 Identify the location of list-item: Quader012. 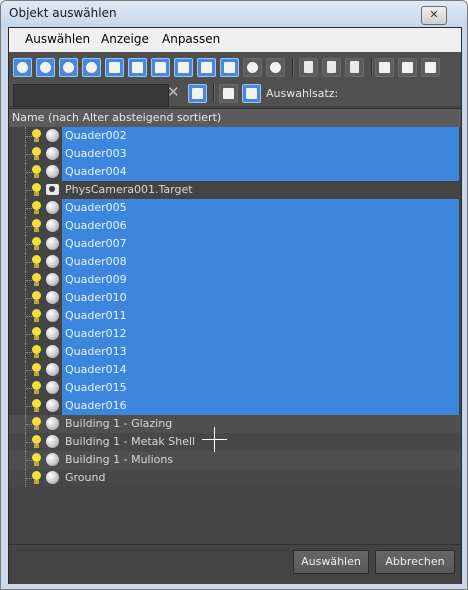
(235, 334).